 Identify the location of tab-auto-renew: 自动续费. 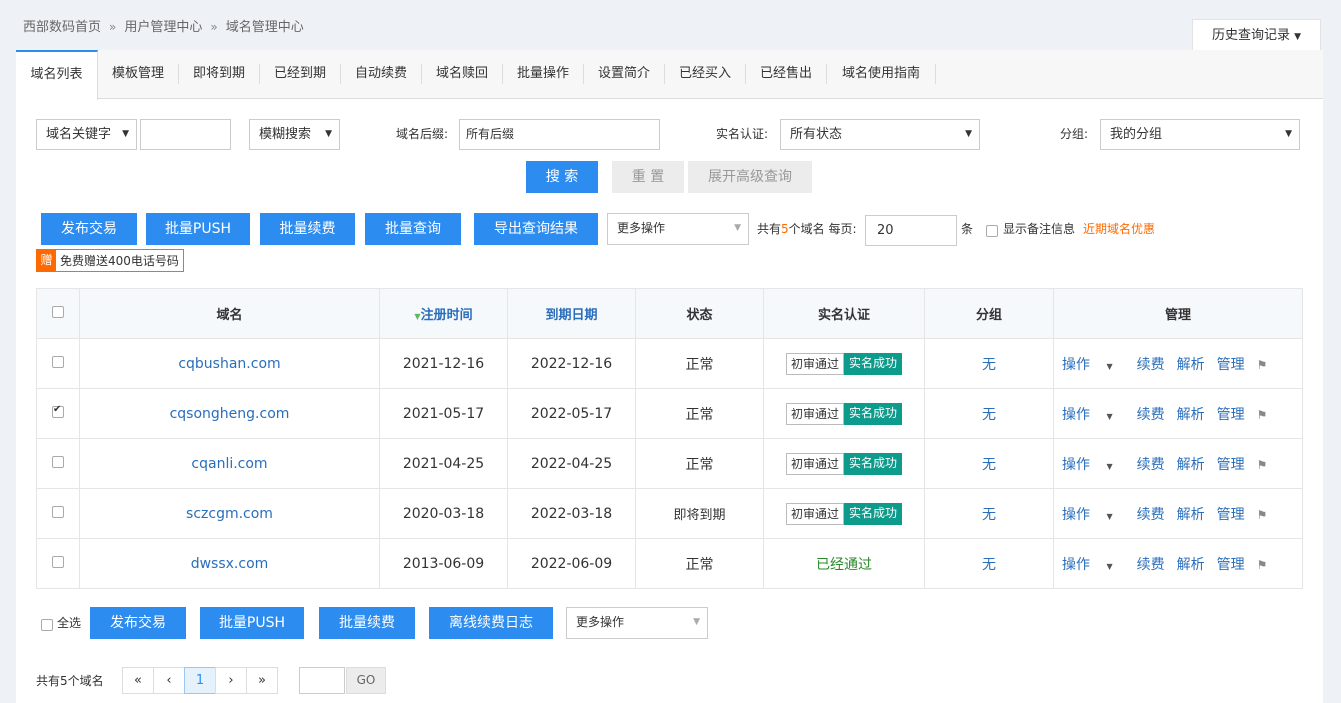
(381, 74).